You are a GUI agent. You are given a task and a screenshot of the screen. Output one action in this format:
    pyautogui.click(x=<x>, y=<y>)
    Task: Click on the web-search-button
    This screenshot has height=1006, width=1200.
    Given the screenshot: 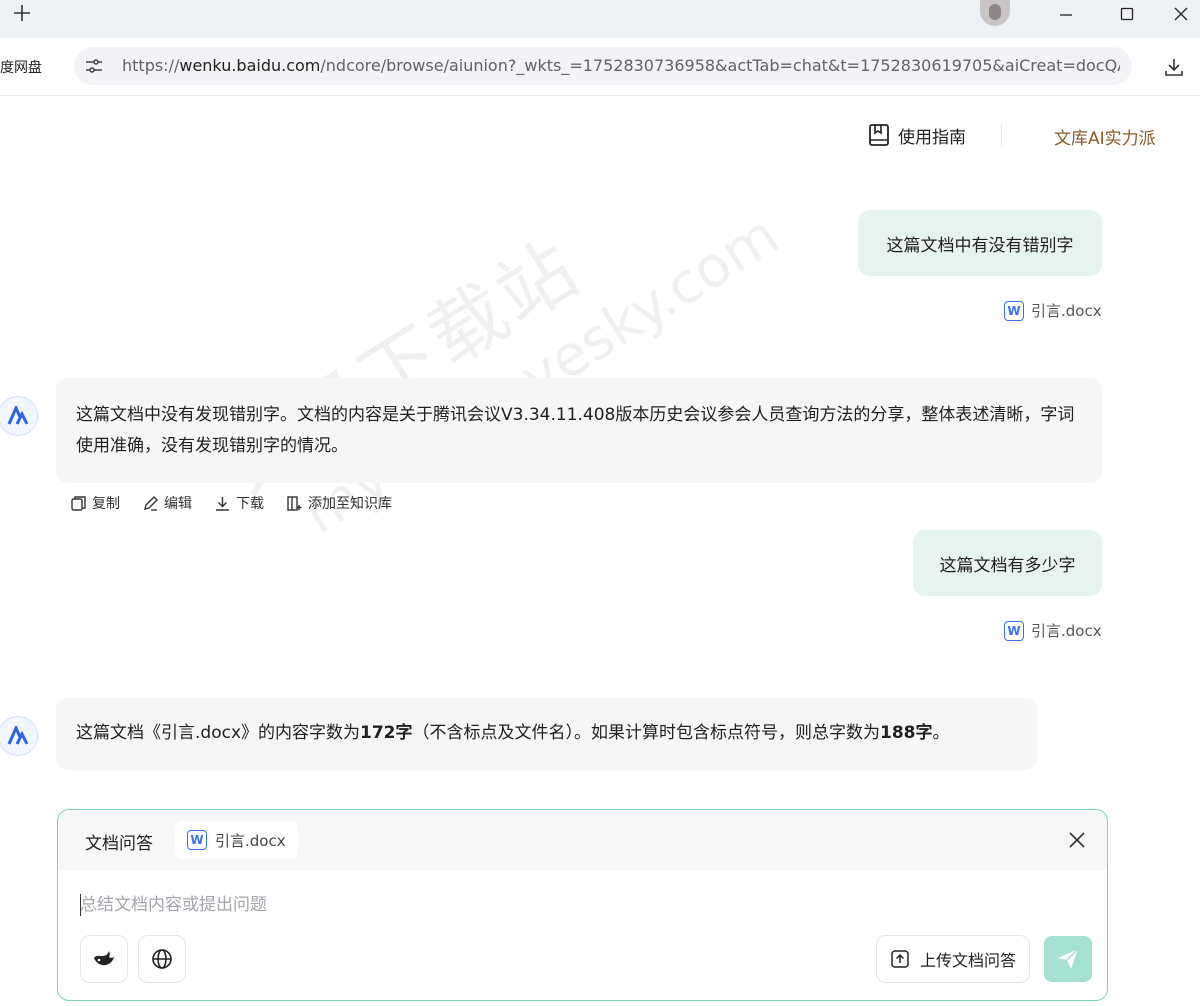 What is the action you would take?
    pyautogui.click(x=162, y=959)
    